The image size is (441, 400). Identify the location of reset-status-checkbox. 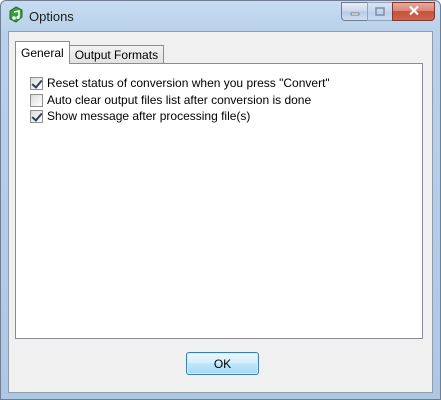
(36, 83).